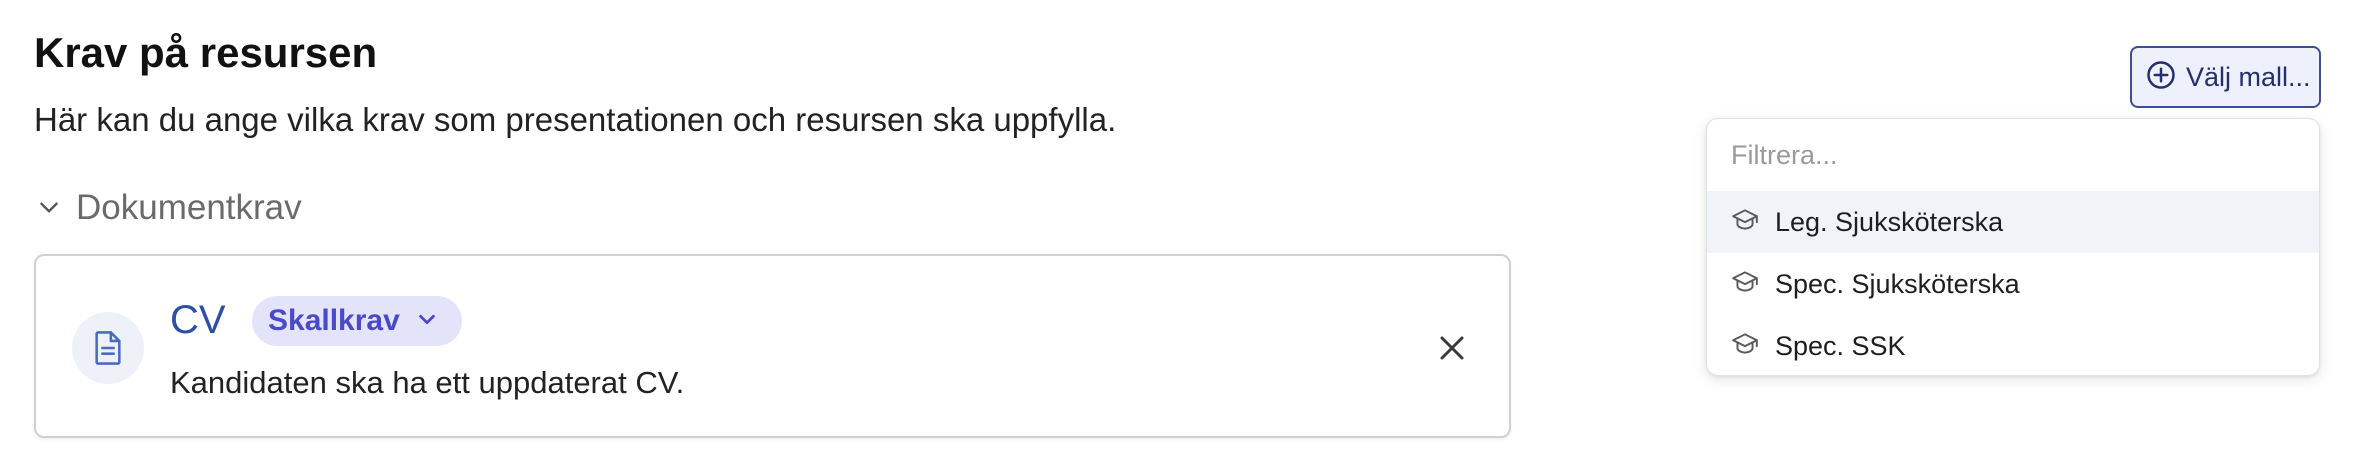  What do you see at coordinates (1897, 283) in the screenshot?
I see `template-option-label: Spec. Sjuksköterska` at bounding box center [1897, 283].